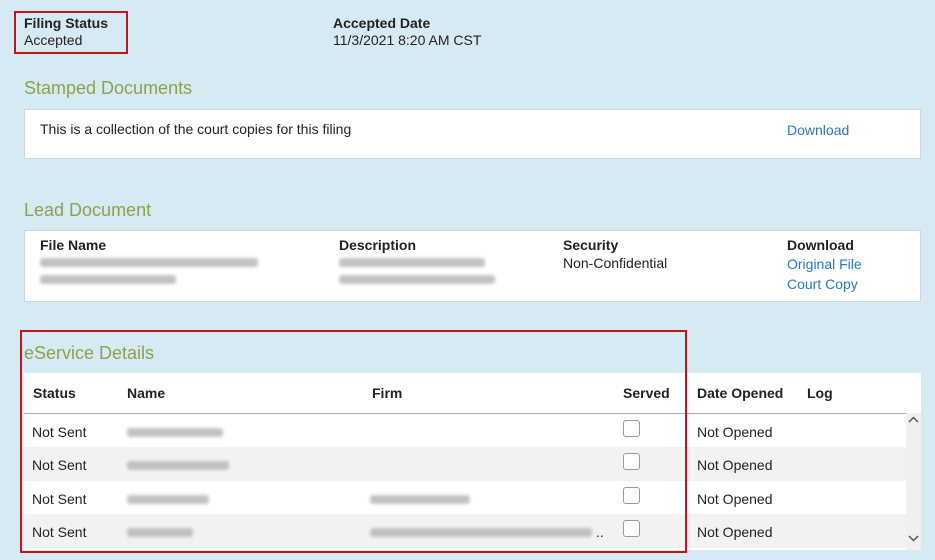 This screenshot has width=935, height=560. I want to click on lead-download-header: Download, so click(820, 245).